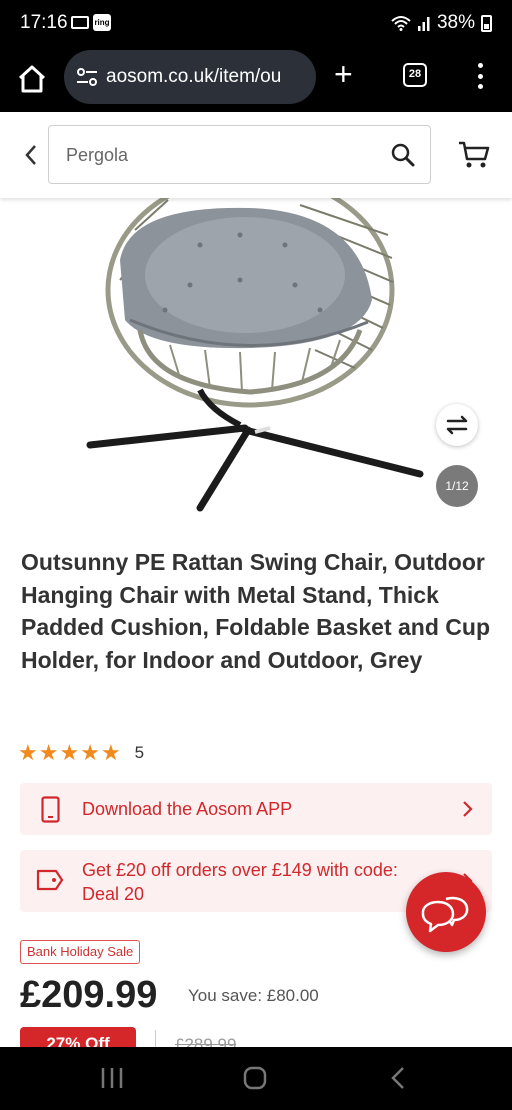 This screenshot has height=1110, width=512. I want to click on chat-bubbles-icon, so click(445, 914).